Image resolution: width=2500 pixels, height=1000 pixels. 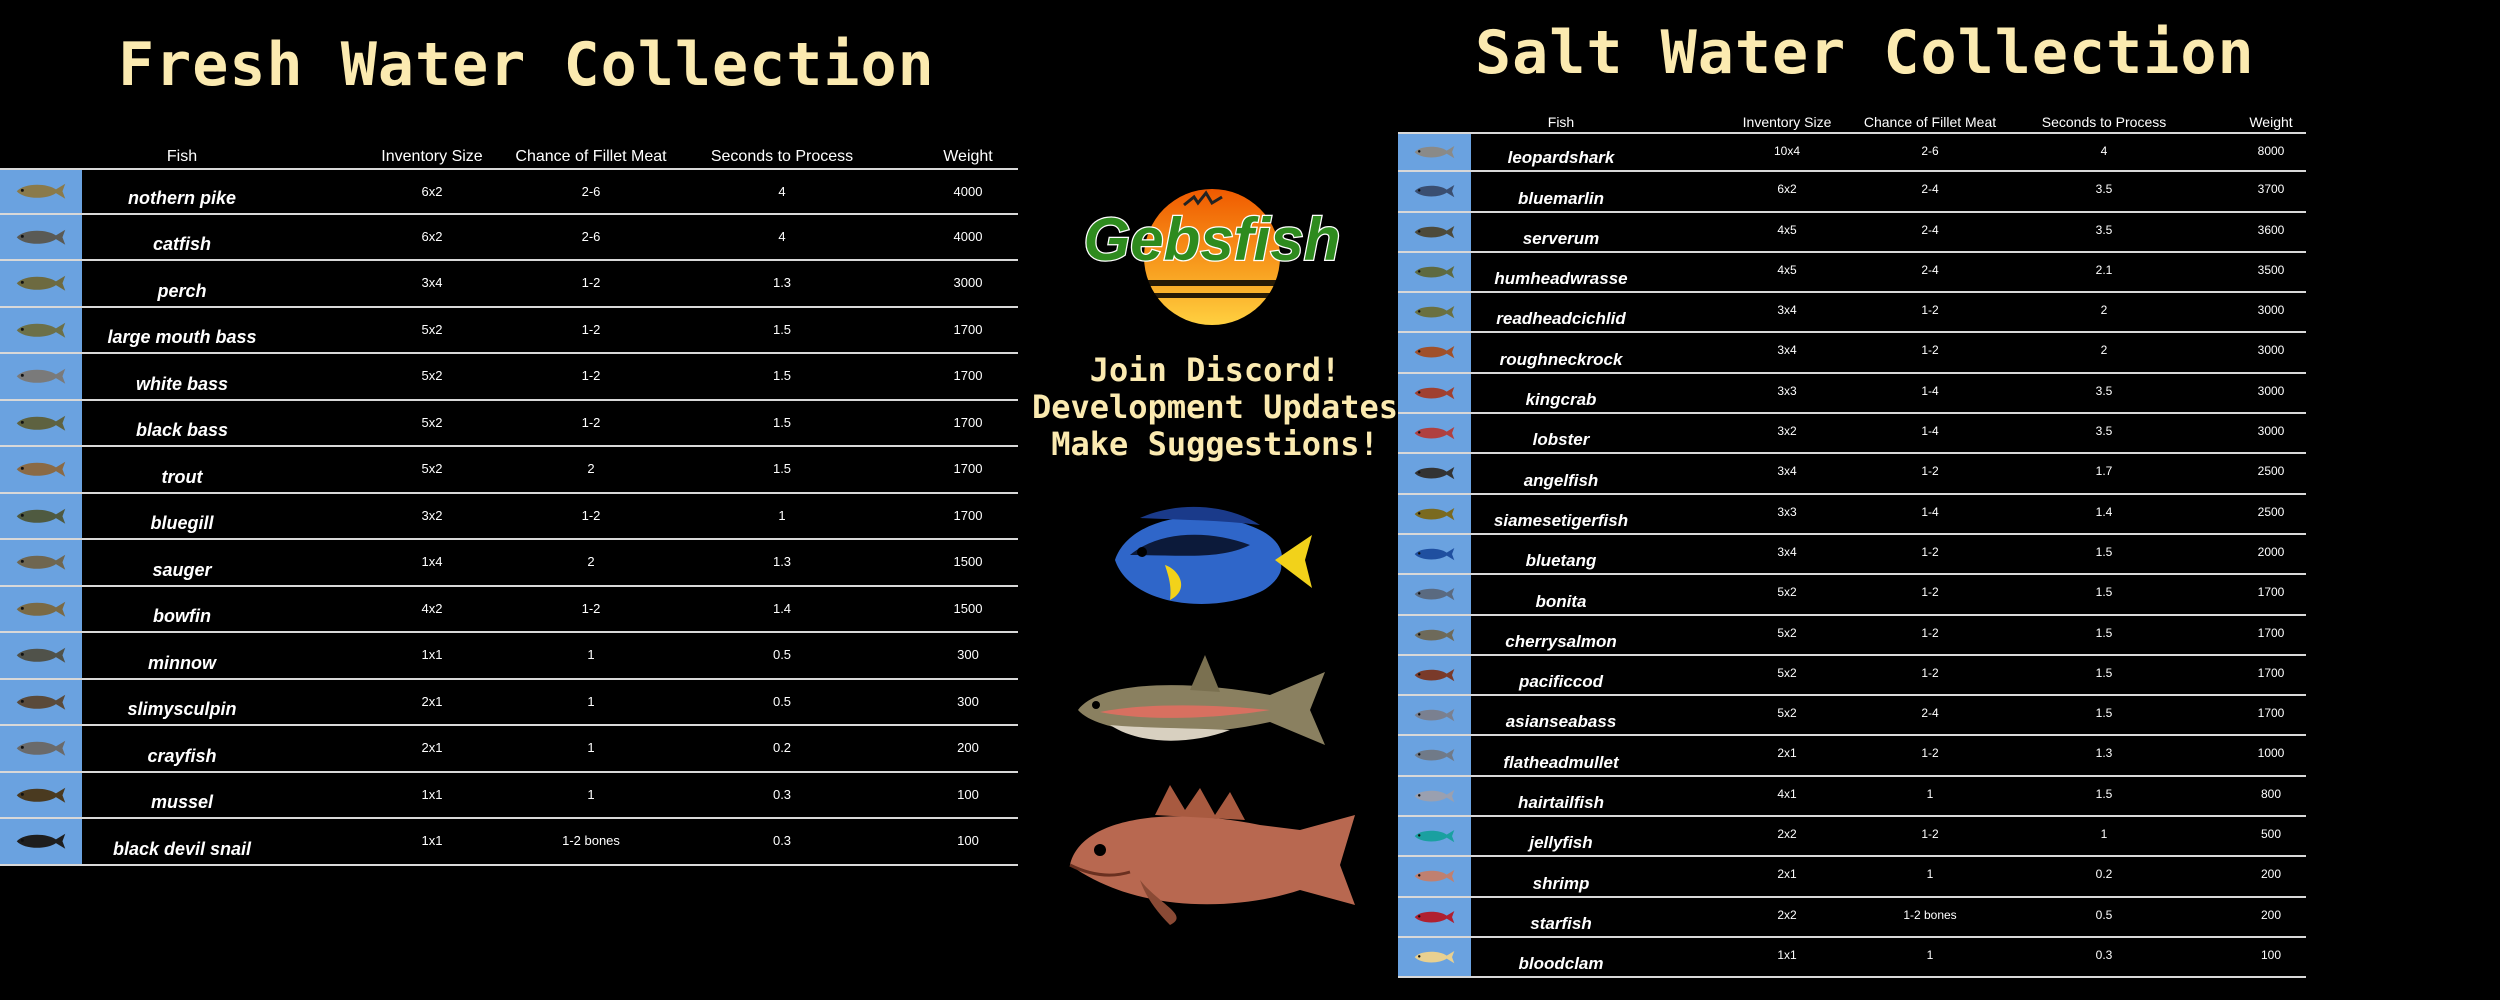 What do you see at coordinates (1787, 151) in the screenshot?
I see `inventory-size: 10x4` at bounding box center [1787, 151].